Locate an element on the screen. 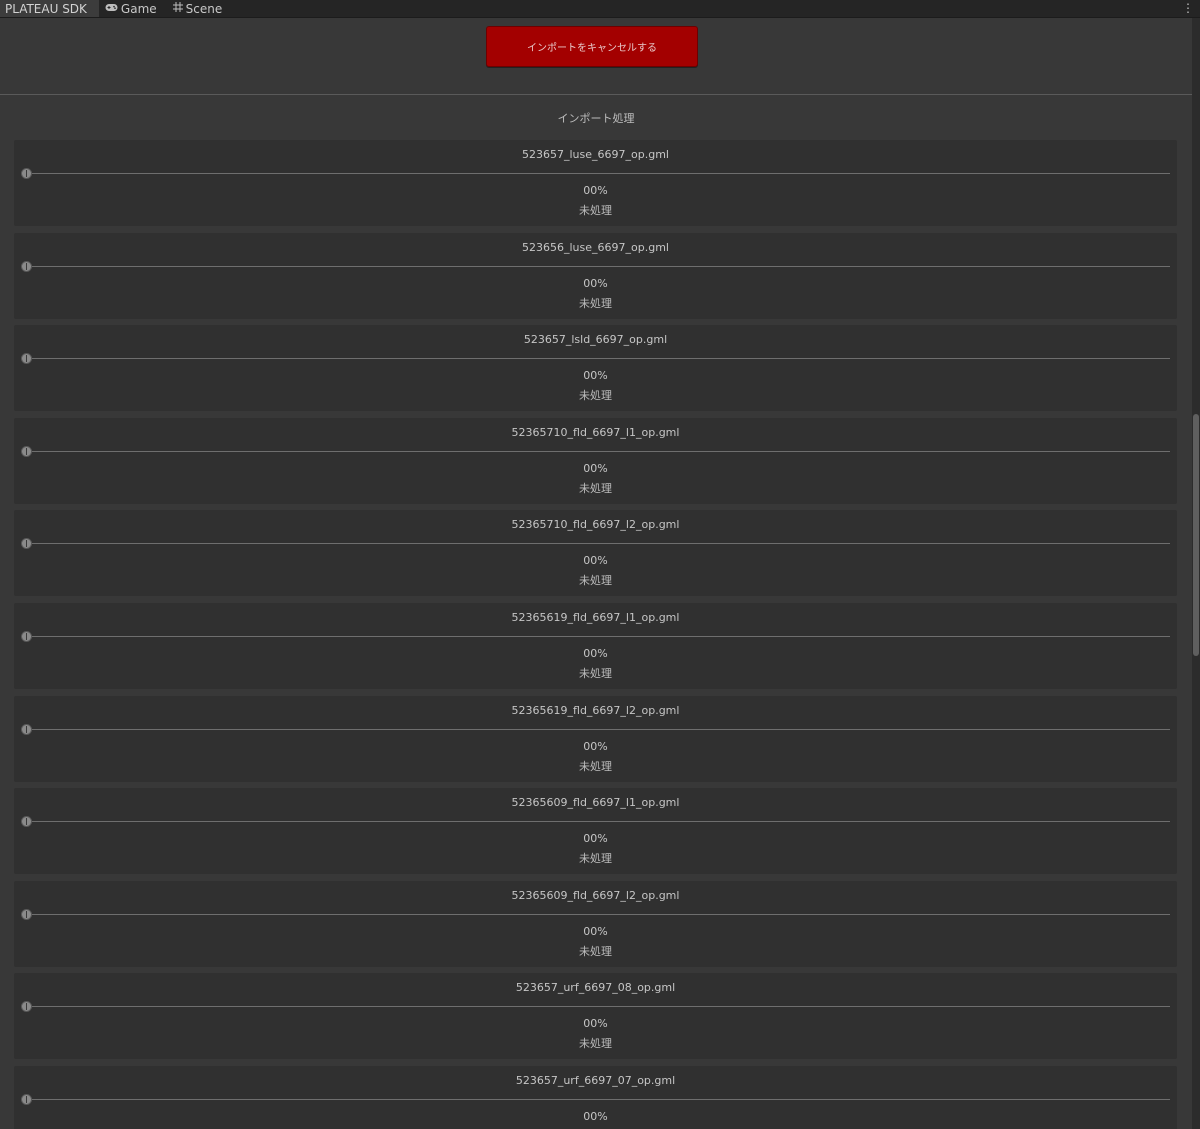 This screenshot has width=1200, height=1129. tab-scene: Scene is located at coordinates (200, 8).